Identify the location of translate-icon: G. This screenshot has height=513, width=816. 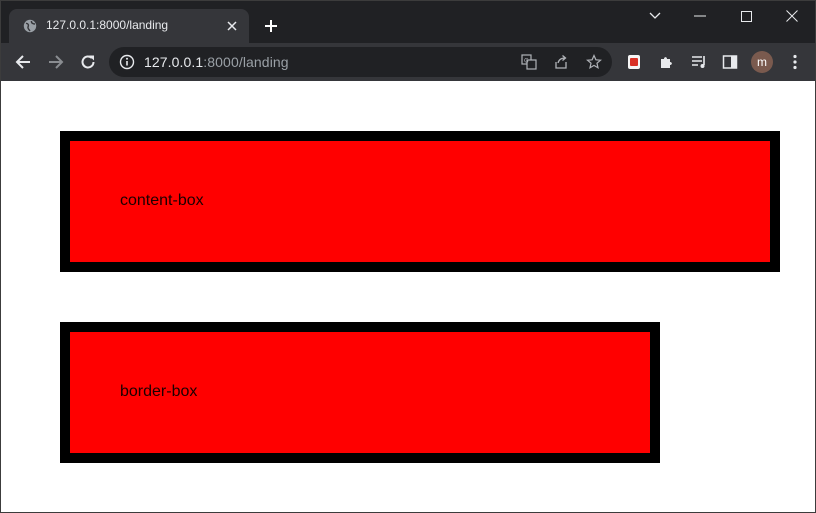
(529, 62).